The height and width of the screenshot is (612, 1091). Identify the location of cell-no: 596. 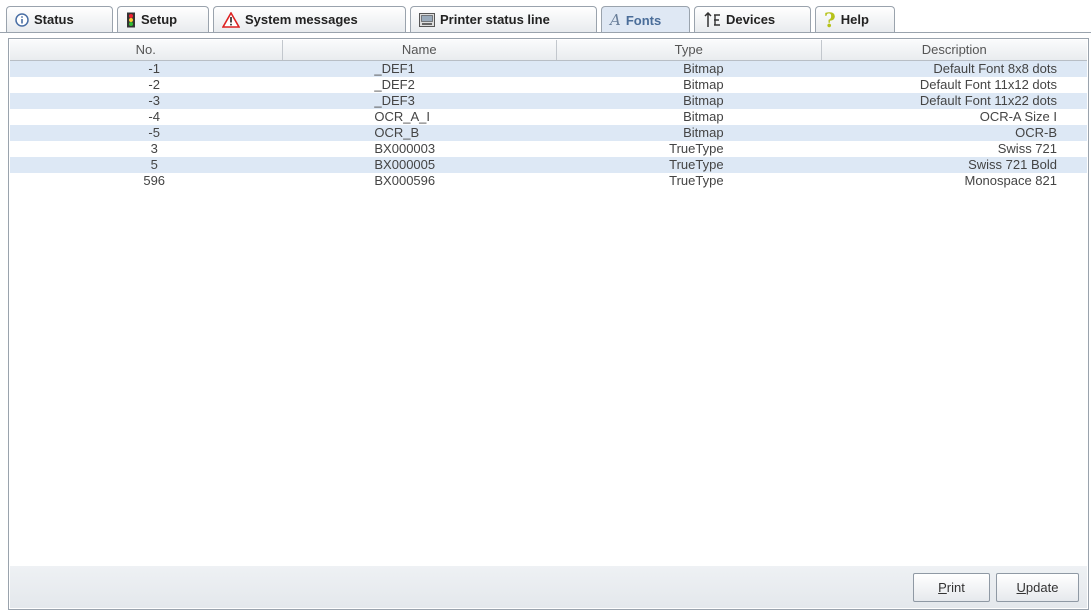
(154, 180).